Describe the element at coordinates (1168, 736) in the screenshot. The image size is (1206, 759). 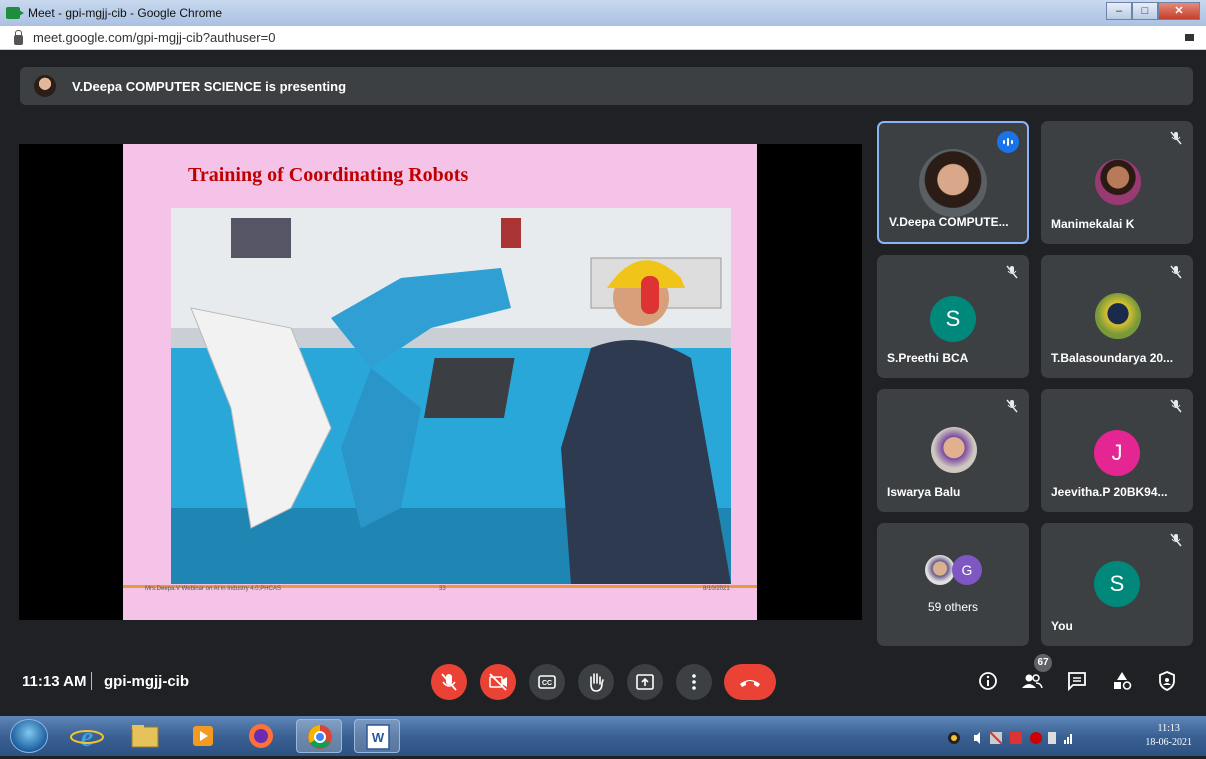
I see `system-clock: 11:13 18-06-2021` at that location.